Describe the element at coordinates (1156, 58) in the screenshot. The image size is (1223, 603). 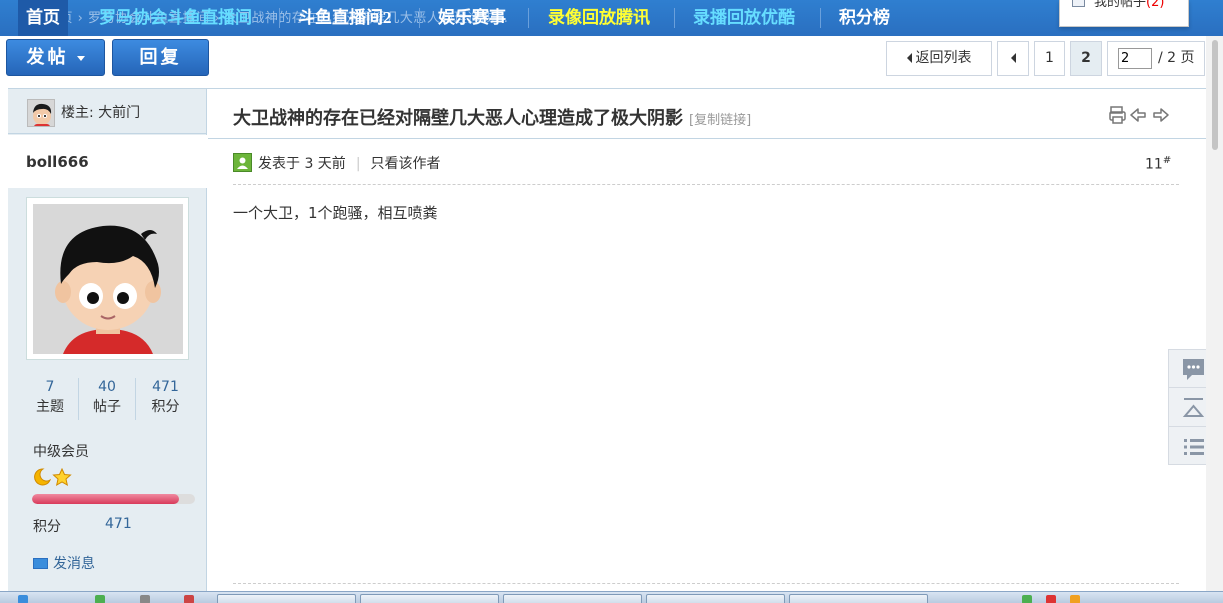
I see `page-jump: / 2 页` at that location.